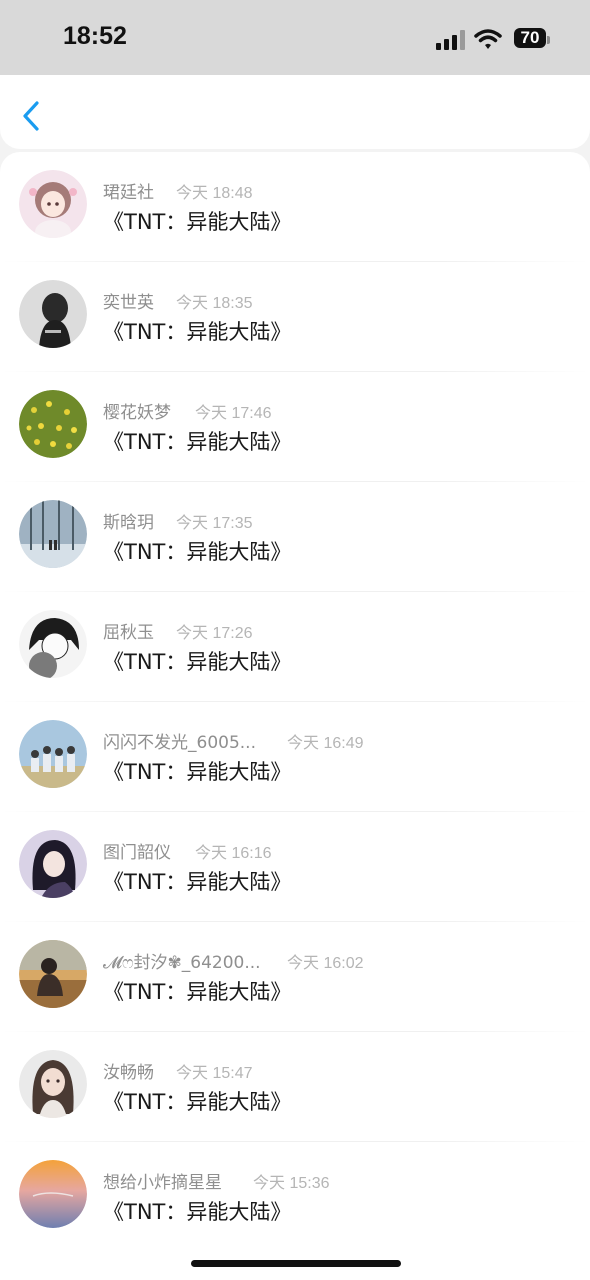 Image resolution: width=590 pixels, height=1280 pixels. What do you see at coordinates (295, 207) in the screenshot?
I see `list-item: 珺廷社 今天 18:48 《TNT：异能大陆》` at bounding box center [295, 207].